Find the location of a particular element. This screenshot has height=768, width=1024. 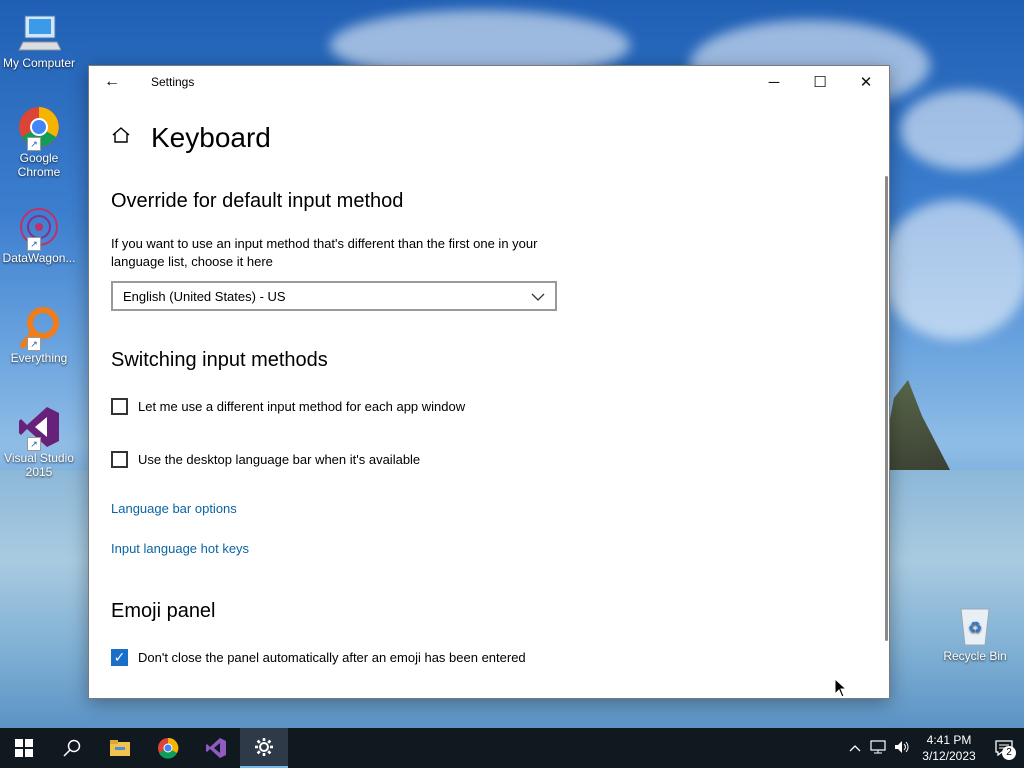

clock-date: 3/12/2023 is located at coordinates (949, 756).